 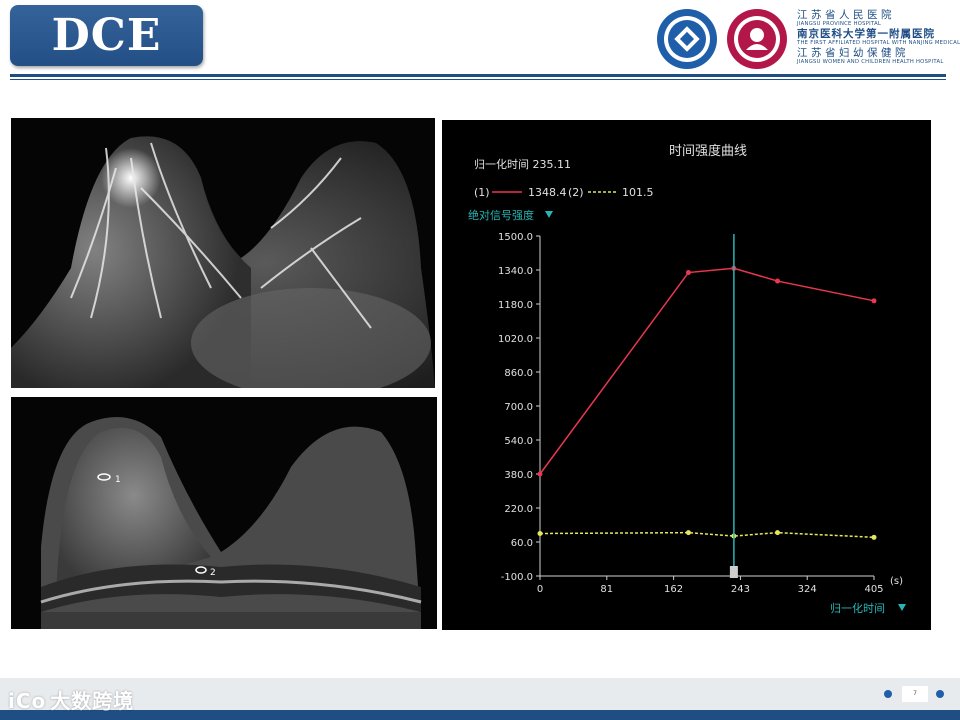 What do you see at coordinates (839, 24) in the screenshot?
I see `hospital-name-1-en: JIANGSU PROVINCE HOSPITAL` at bounding box center [839, 24].